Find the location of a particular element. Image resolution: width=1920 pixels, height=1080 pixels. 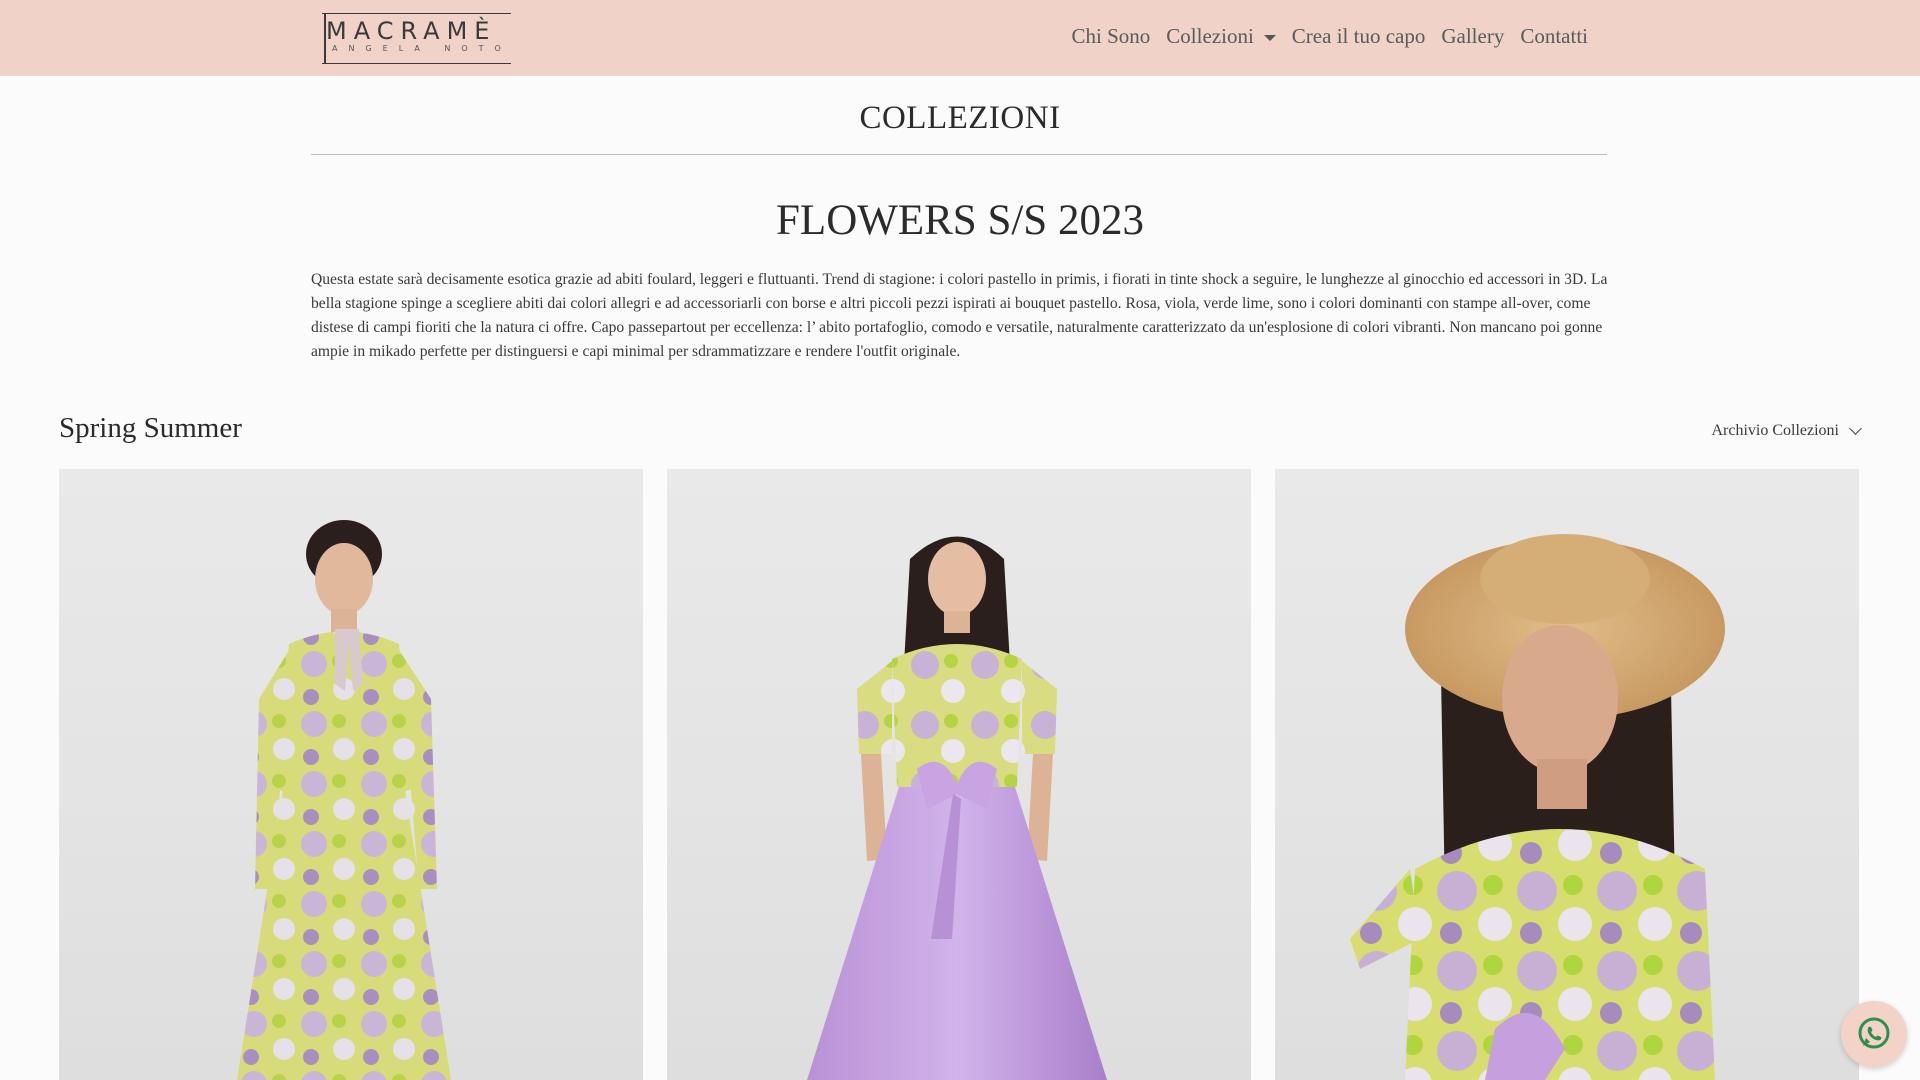

nav-item-gallery: Gallery is located at coordinates (1472, 36).